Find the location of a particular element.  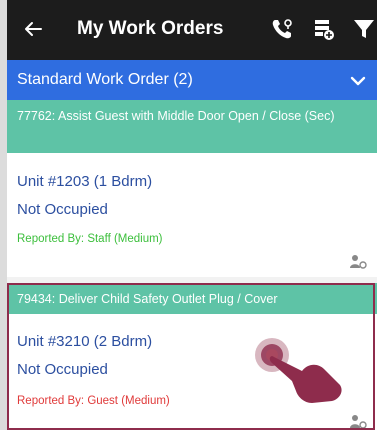

top-app-bar: My Work Orders is located at coordinates (192, 30).